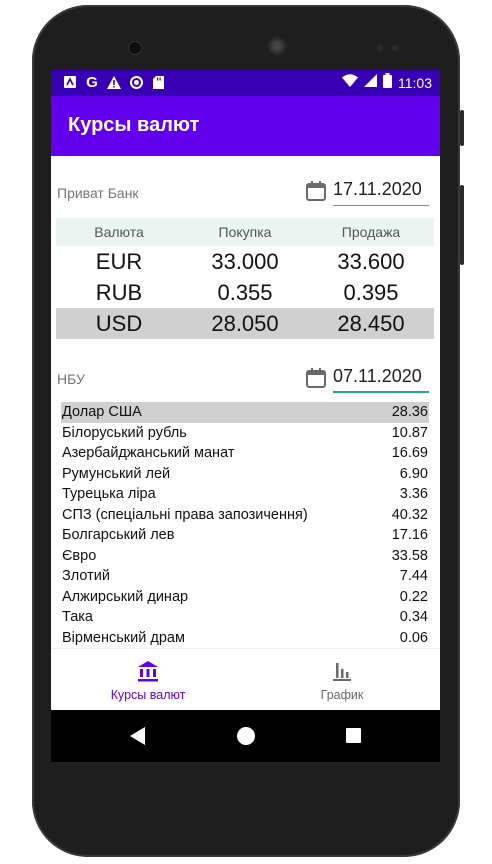 Image resolution: width=492 pixels, height=864 pixels. What do you see at coordinates (342, 695) in the screenshot?
I see `nav-label: График` at bounding box center [342, 695].